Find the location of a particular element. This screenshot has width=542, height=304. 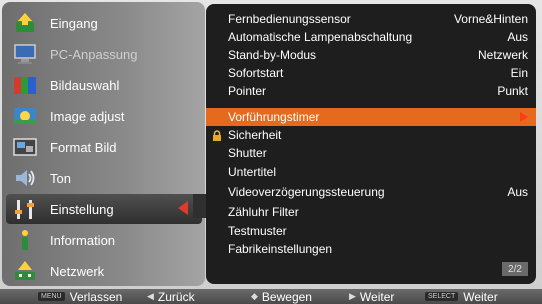

sidebar-item-bildauswahl: Bildauswahl is located at coordinates (104, 85).